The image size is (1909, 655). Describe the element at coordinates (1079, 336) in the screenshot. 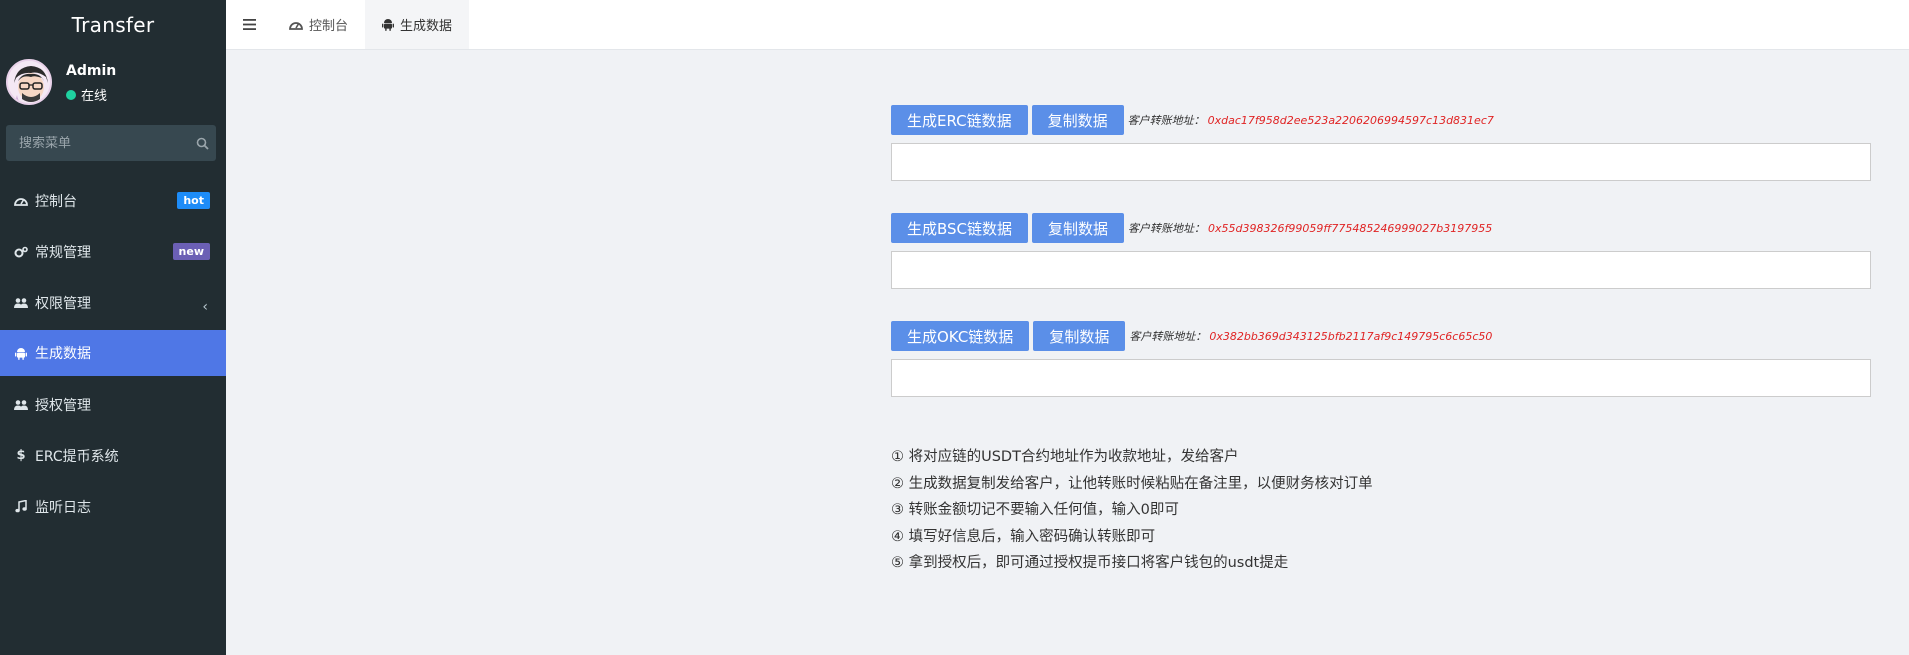

I see `copy-okc-data-button: 复制数据` at that location.